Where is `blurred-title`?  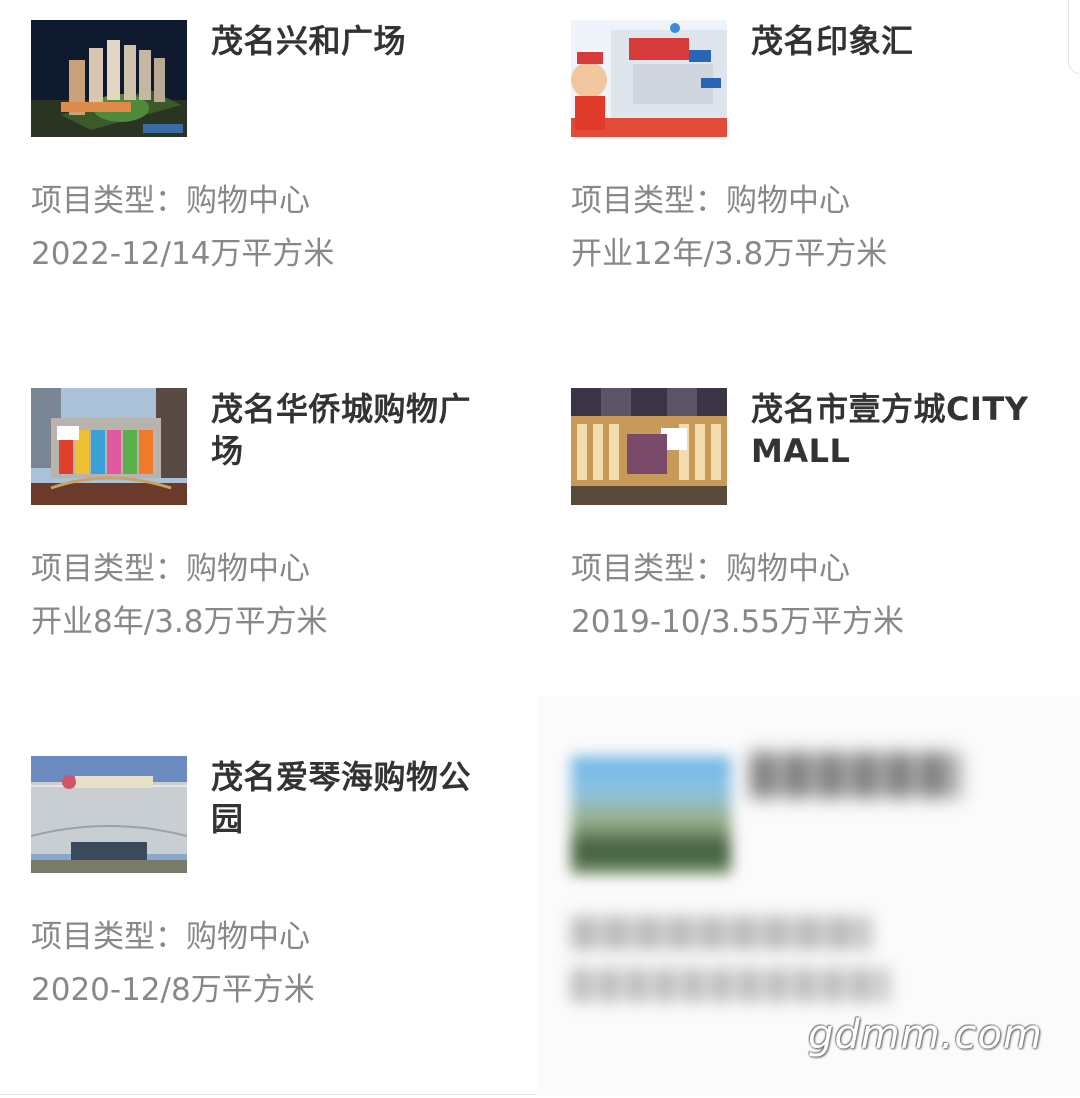 blurred-title is located at coordinates (855, 775).